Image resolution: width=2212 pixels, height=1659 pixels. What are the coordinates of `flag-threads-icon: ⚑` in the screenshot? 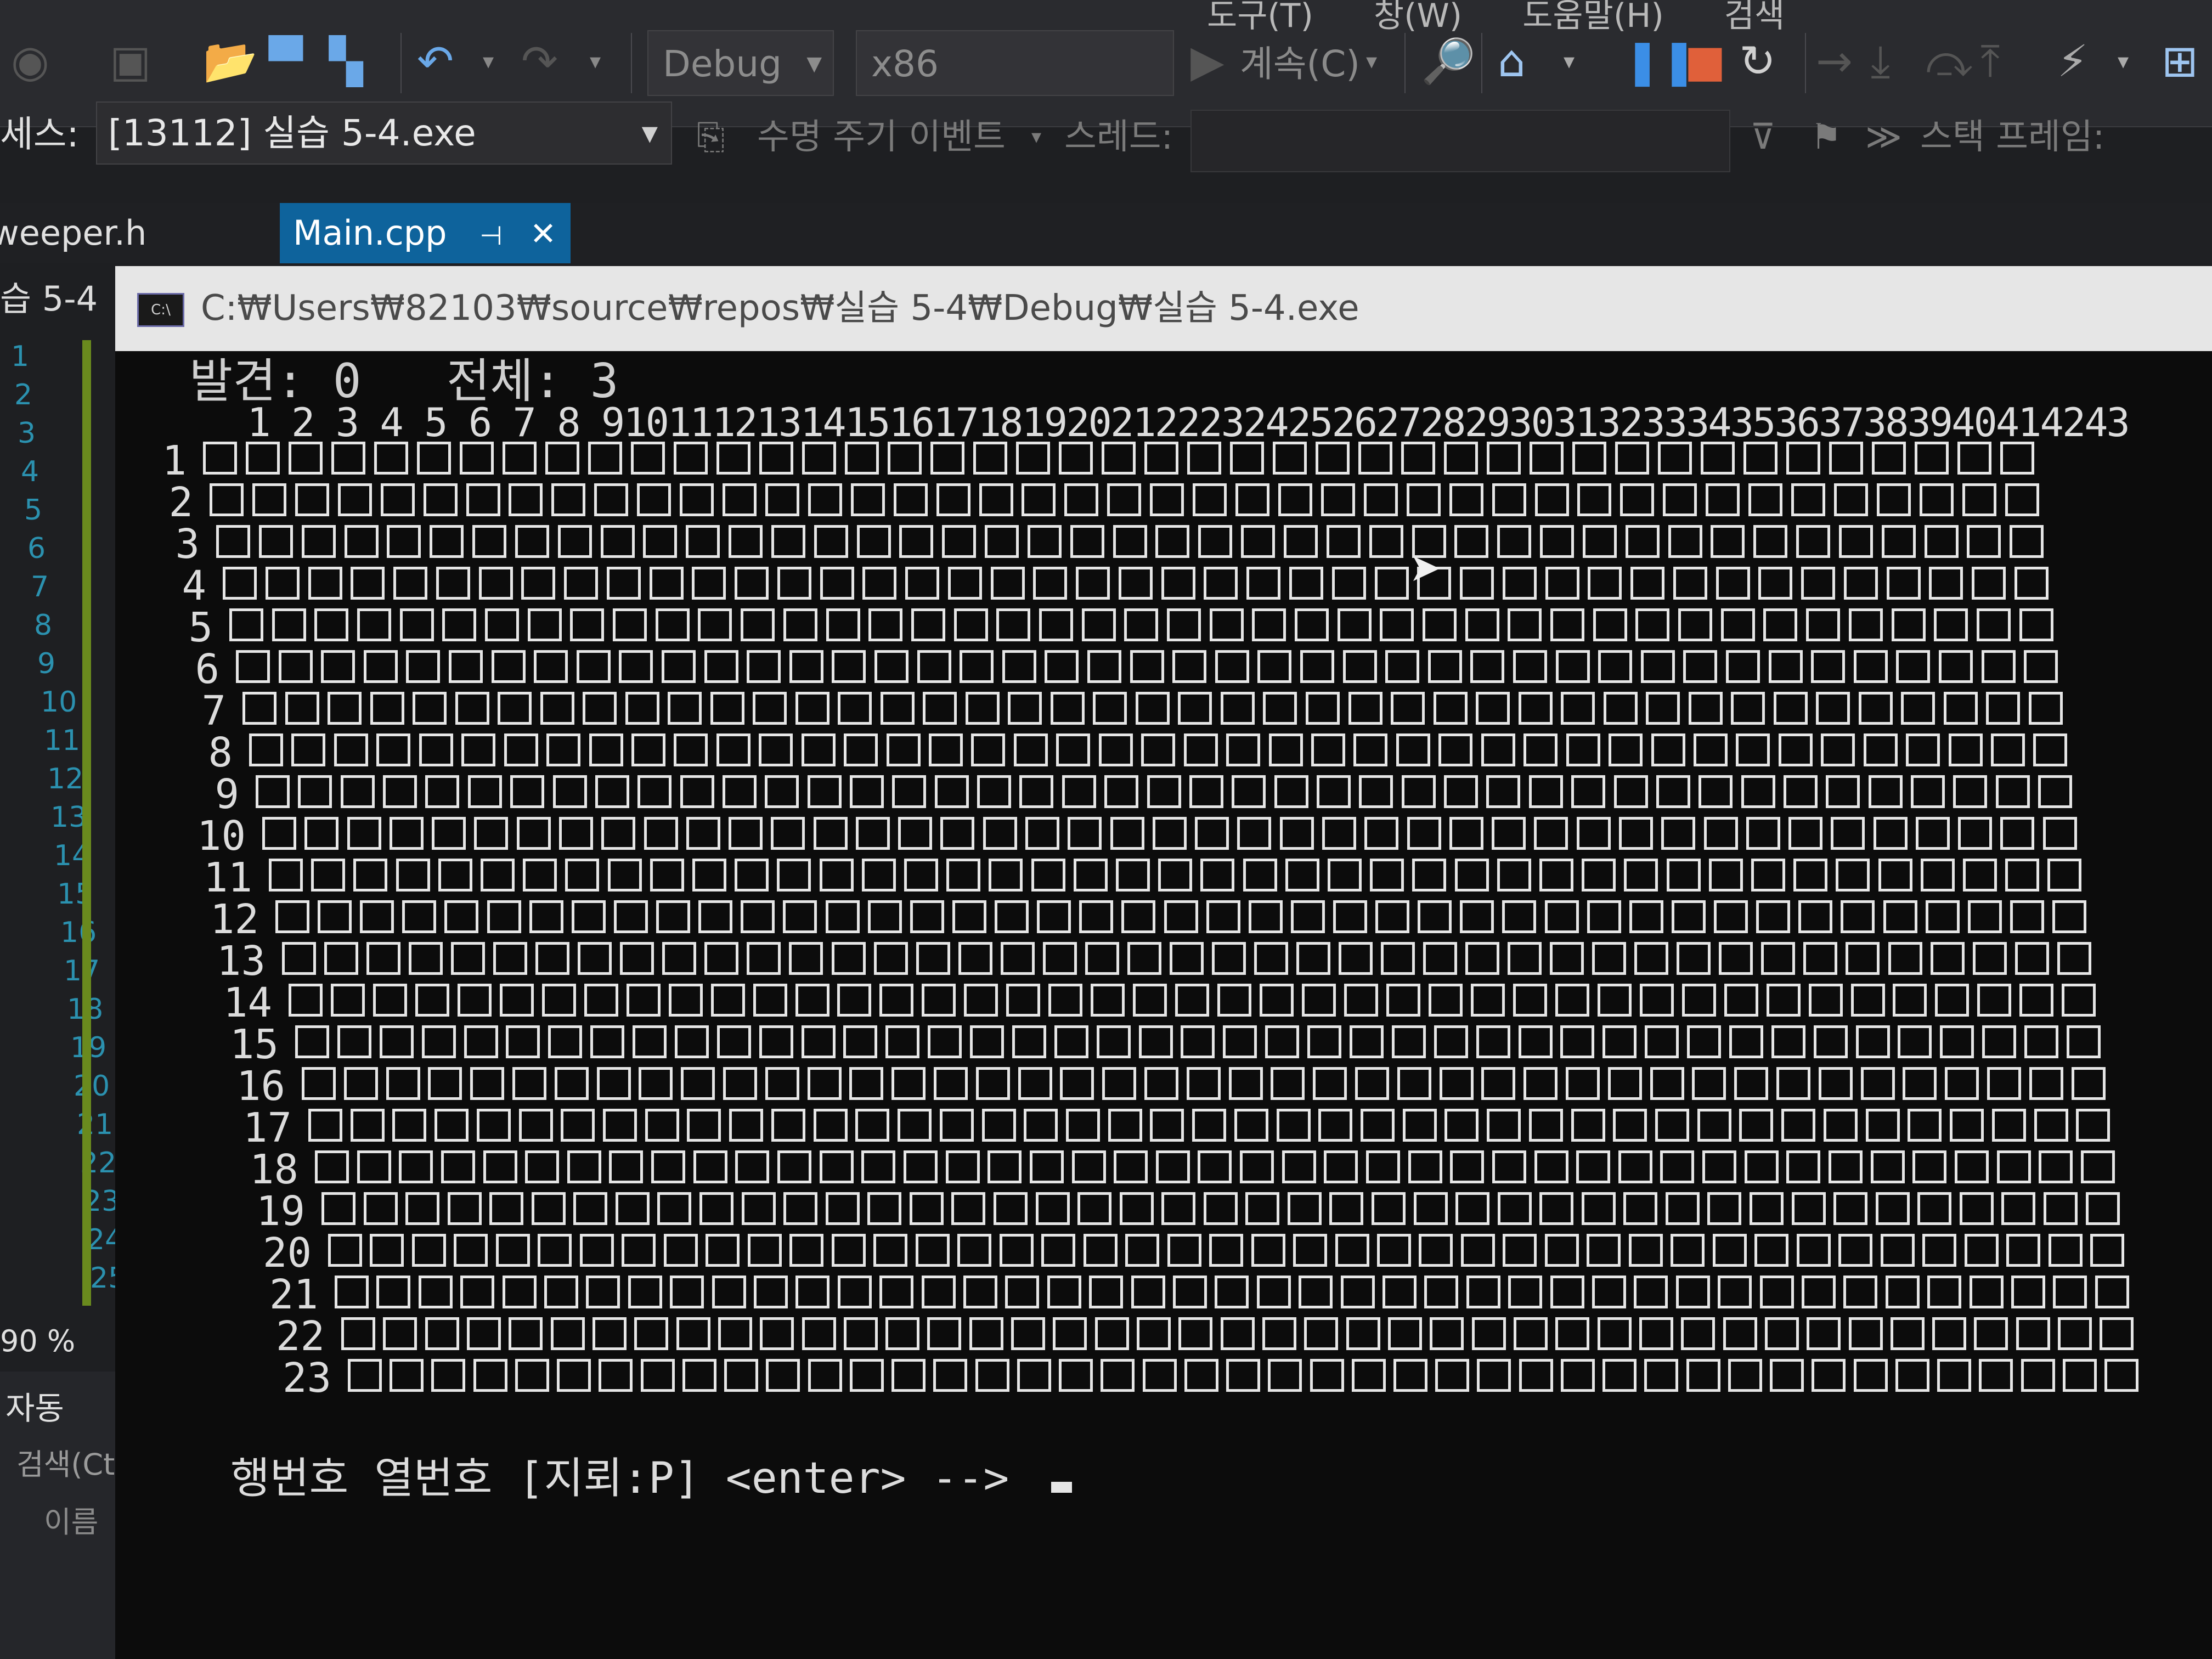 It's located at (1826, 137).